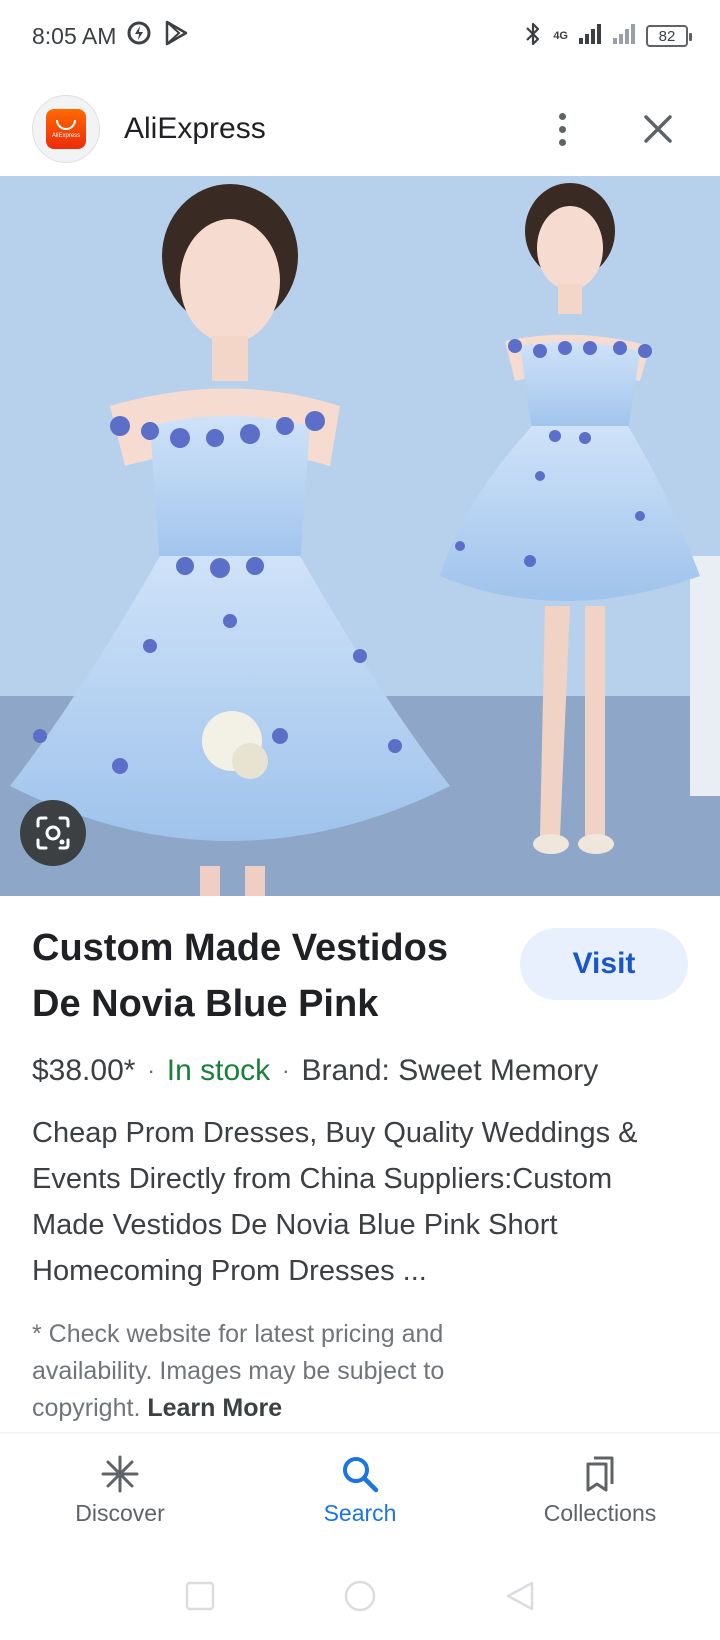 This screenshot has width=720, height=1640. Describe the element at coordinates (66, 135) in the screenshot. I see `logo-text: AliExpress` at that location.